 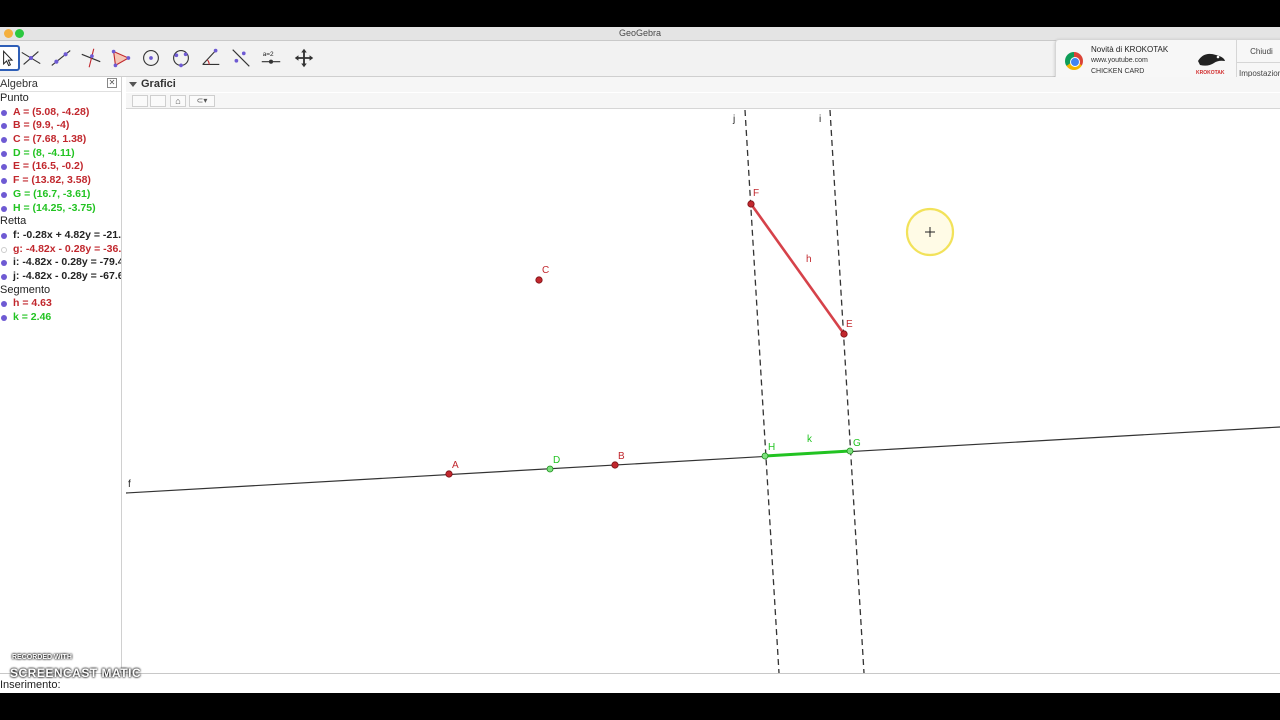 What do you see at coordinates (621, 456) in the screenshot?
I see `label-B: B` at bounding box center [621, 456].